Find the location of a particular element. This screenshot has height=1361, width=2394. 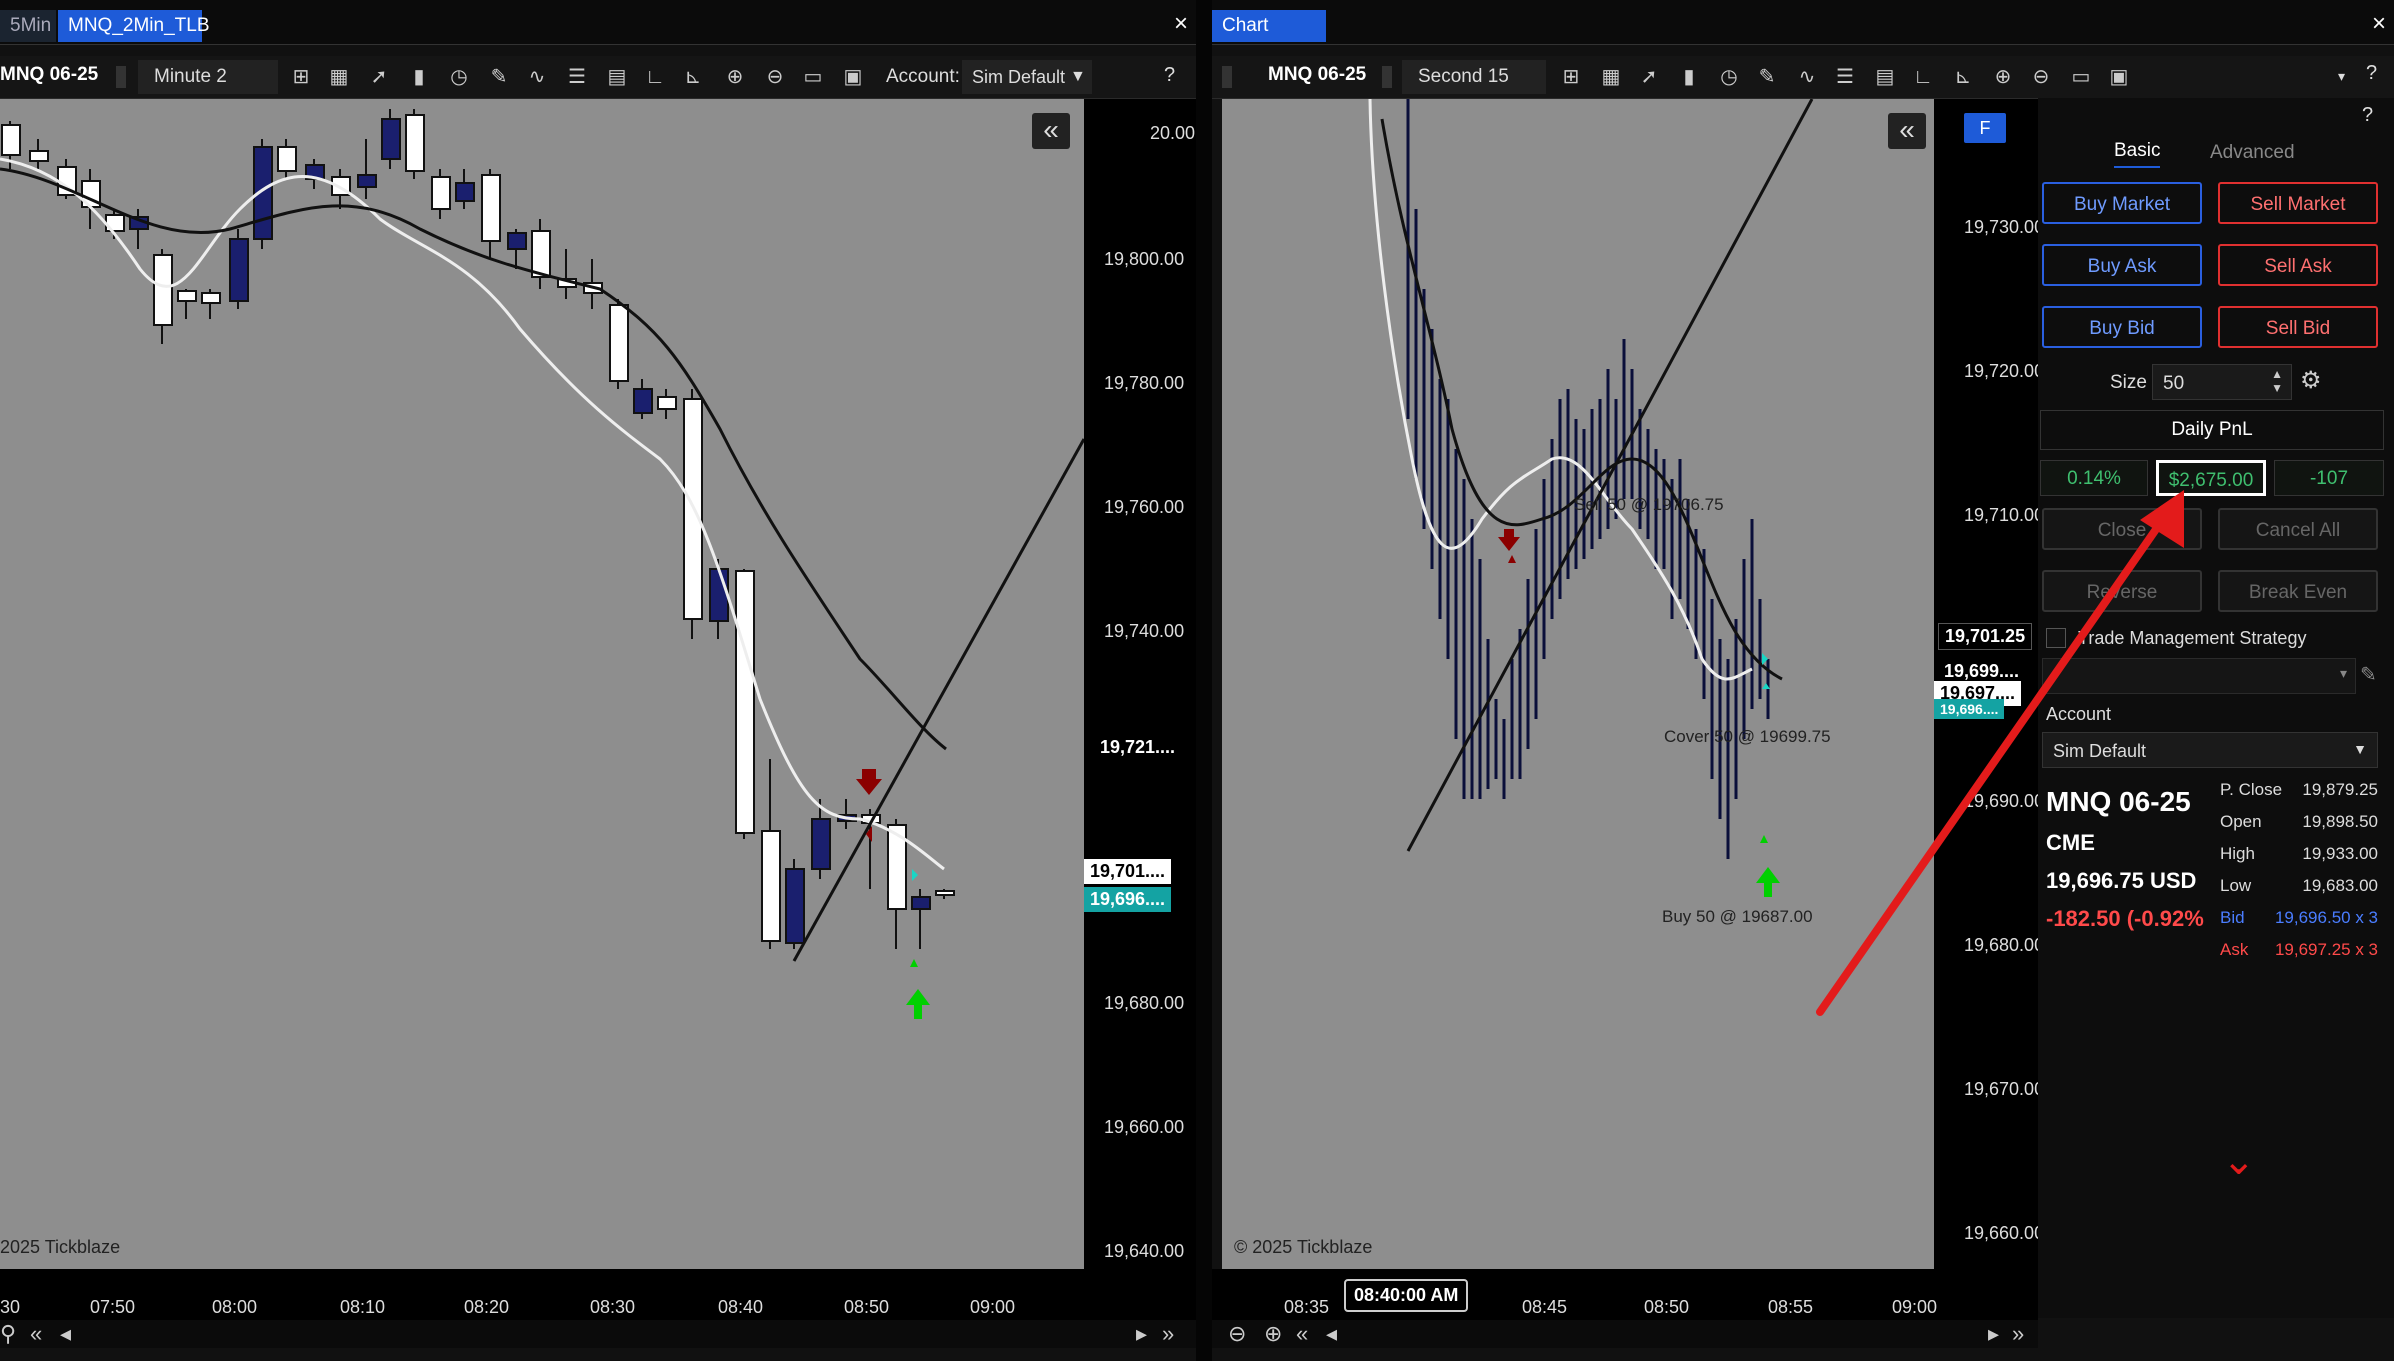

buy-ask-button: Buy Ask is located at coordinates (2122, 265).